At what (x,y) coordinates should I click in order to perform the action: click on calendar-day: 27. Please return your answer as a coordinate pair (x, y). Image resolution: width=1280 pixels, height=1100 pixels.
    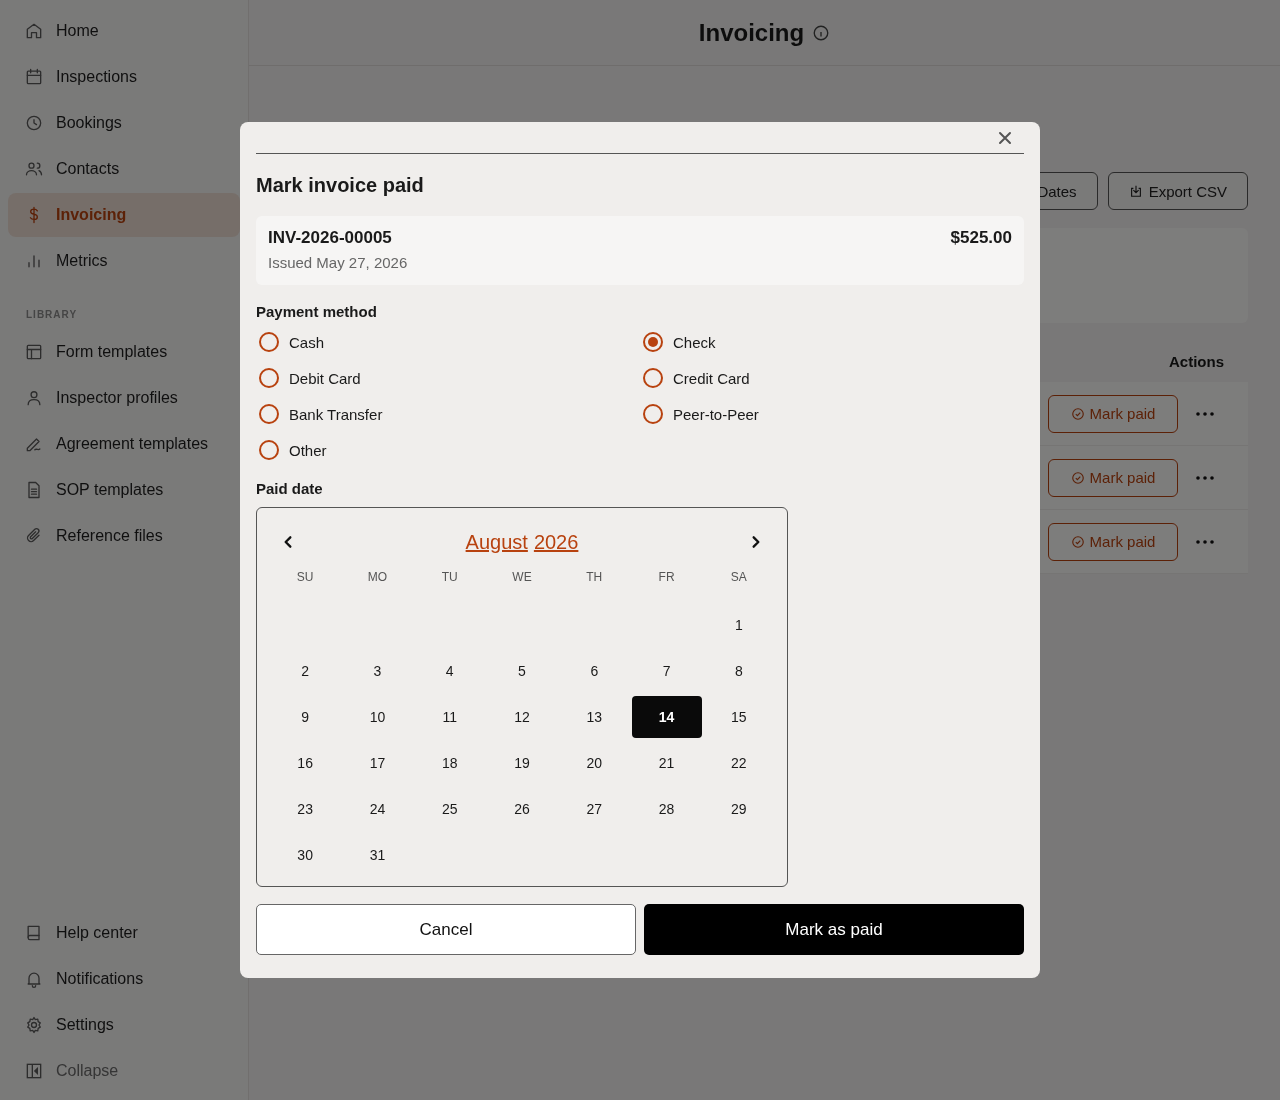
    Looking at the image, I should click on (594, 809).